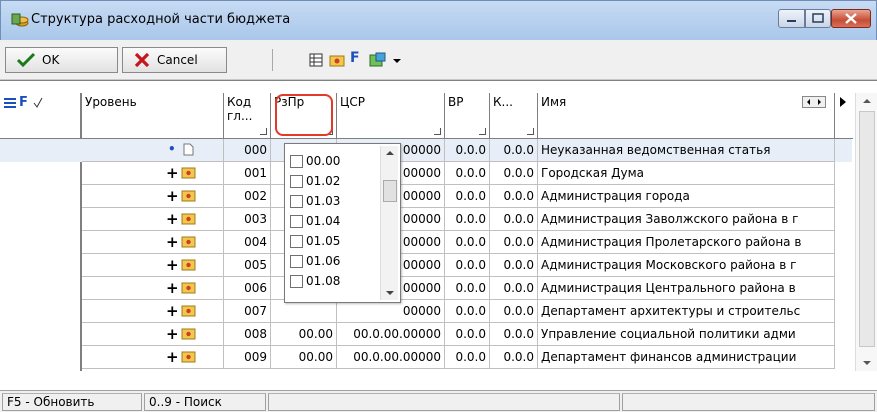 Image resolution: width=877 pixels, height=412 pixels. I want to click on filter-scrollbar, so click(389, 223).